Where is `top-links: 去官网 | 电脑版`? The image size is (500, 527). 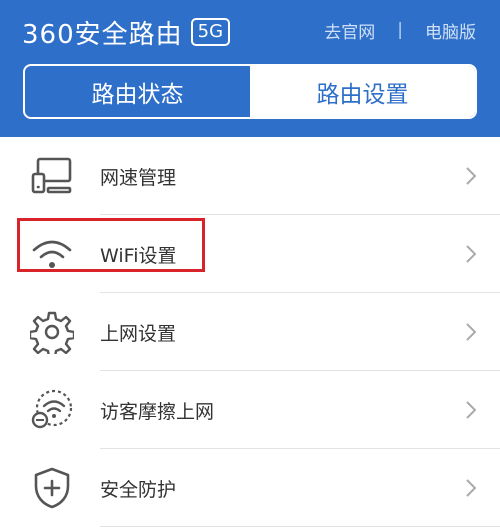
top-links: 去官网 | 电脑版 is located at coordinates (400, 30).